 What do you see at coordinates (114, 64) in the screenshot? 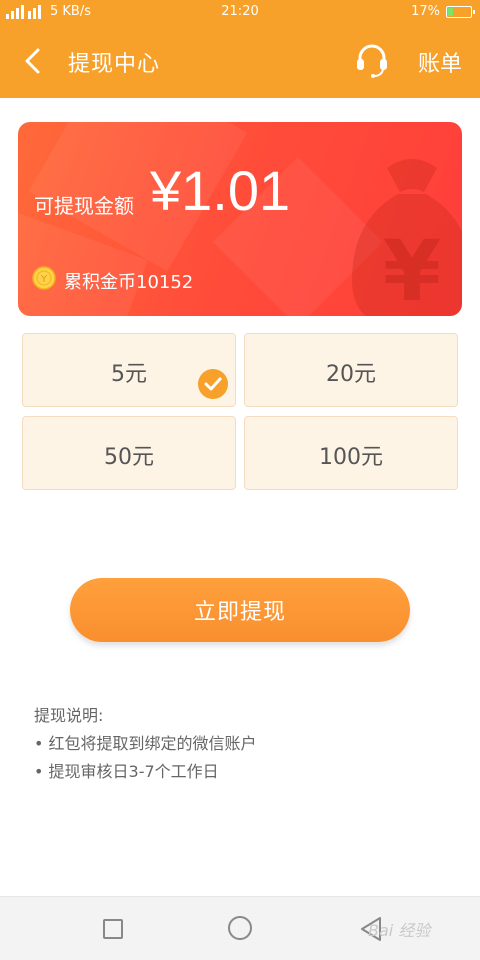
I see `page-title: 提现中心` at bounding box center [114, 64].